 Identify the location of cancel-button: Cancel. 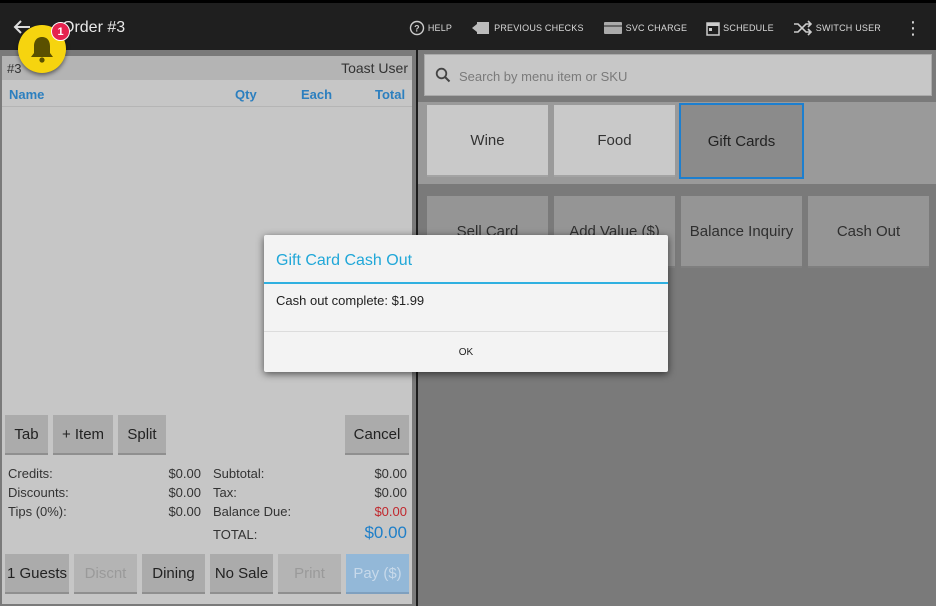
(377, 435).